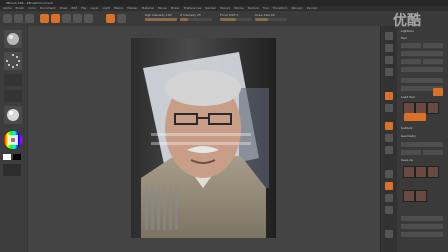 This screenshot has width=448, height=252. Describe the element at coordinates (389, 174) in the screenshot. I see `frame-button` at that location.